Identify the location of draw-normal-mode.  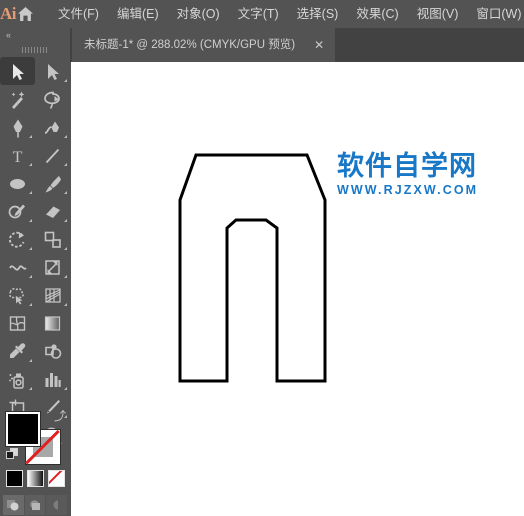
(13, 505).